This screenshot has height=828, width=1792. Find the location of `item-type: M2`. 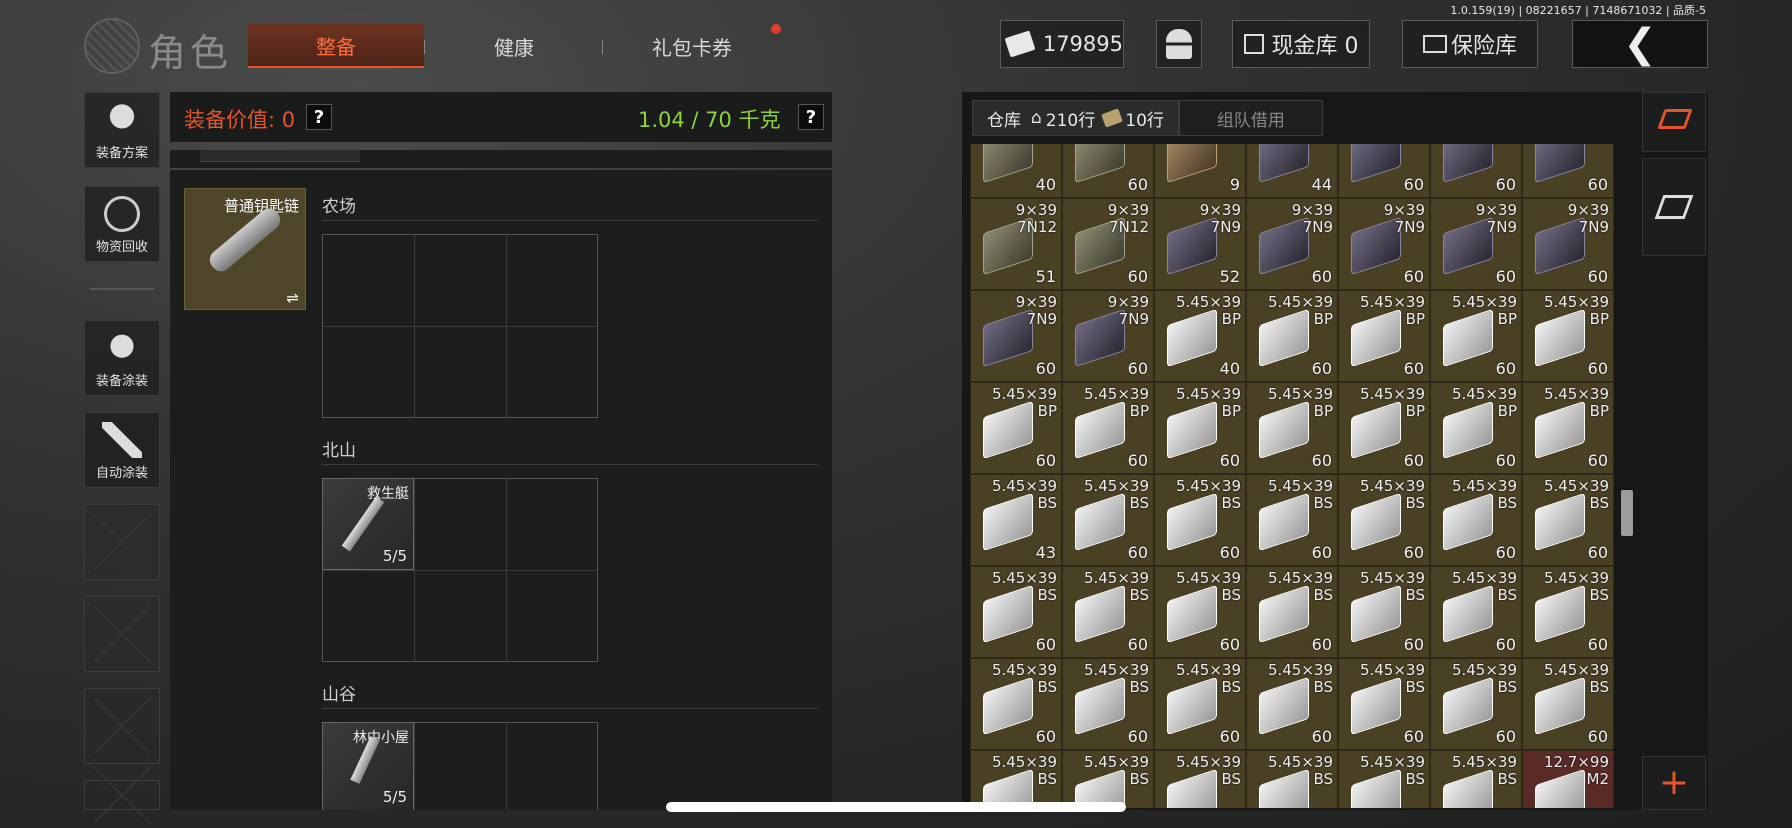

item-type: M2 is located at coordinates (1598, 779).